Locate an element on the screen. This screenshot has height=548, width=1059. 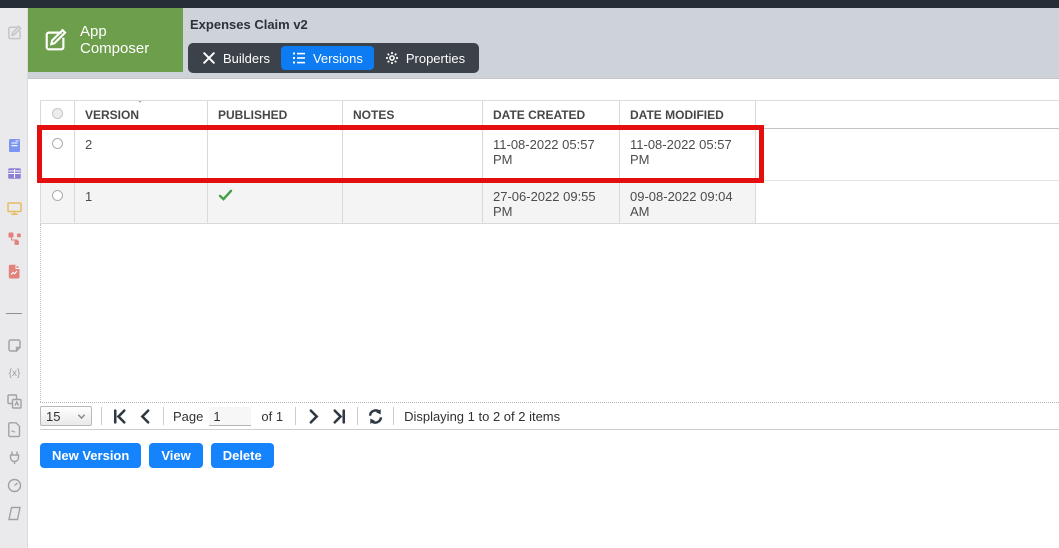
next-page-icon is located at coordinates (313, 416).